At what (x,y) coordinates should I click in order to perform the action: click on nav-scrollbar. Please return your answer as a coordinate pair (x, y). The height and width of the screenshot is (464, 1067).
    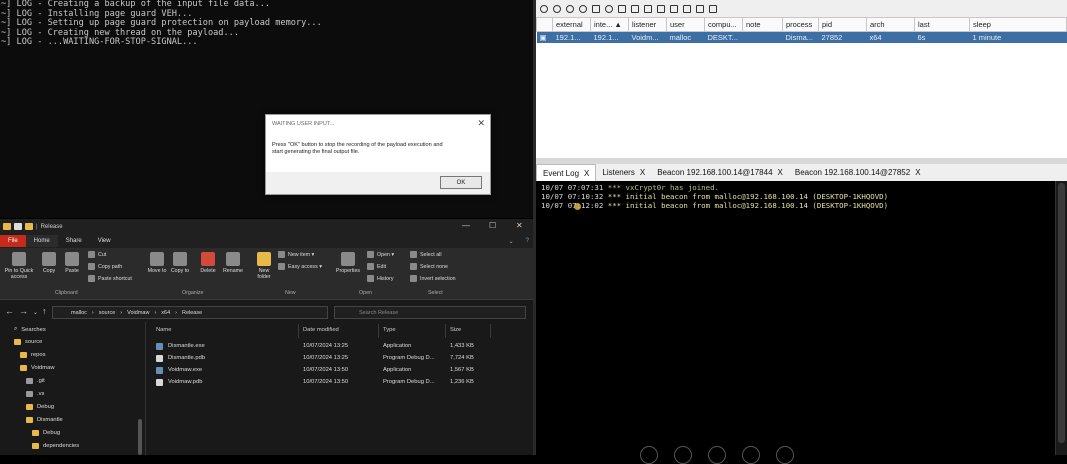
    Looking at the image, I should click on (140, 437).